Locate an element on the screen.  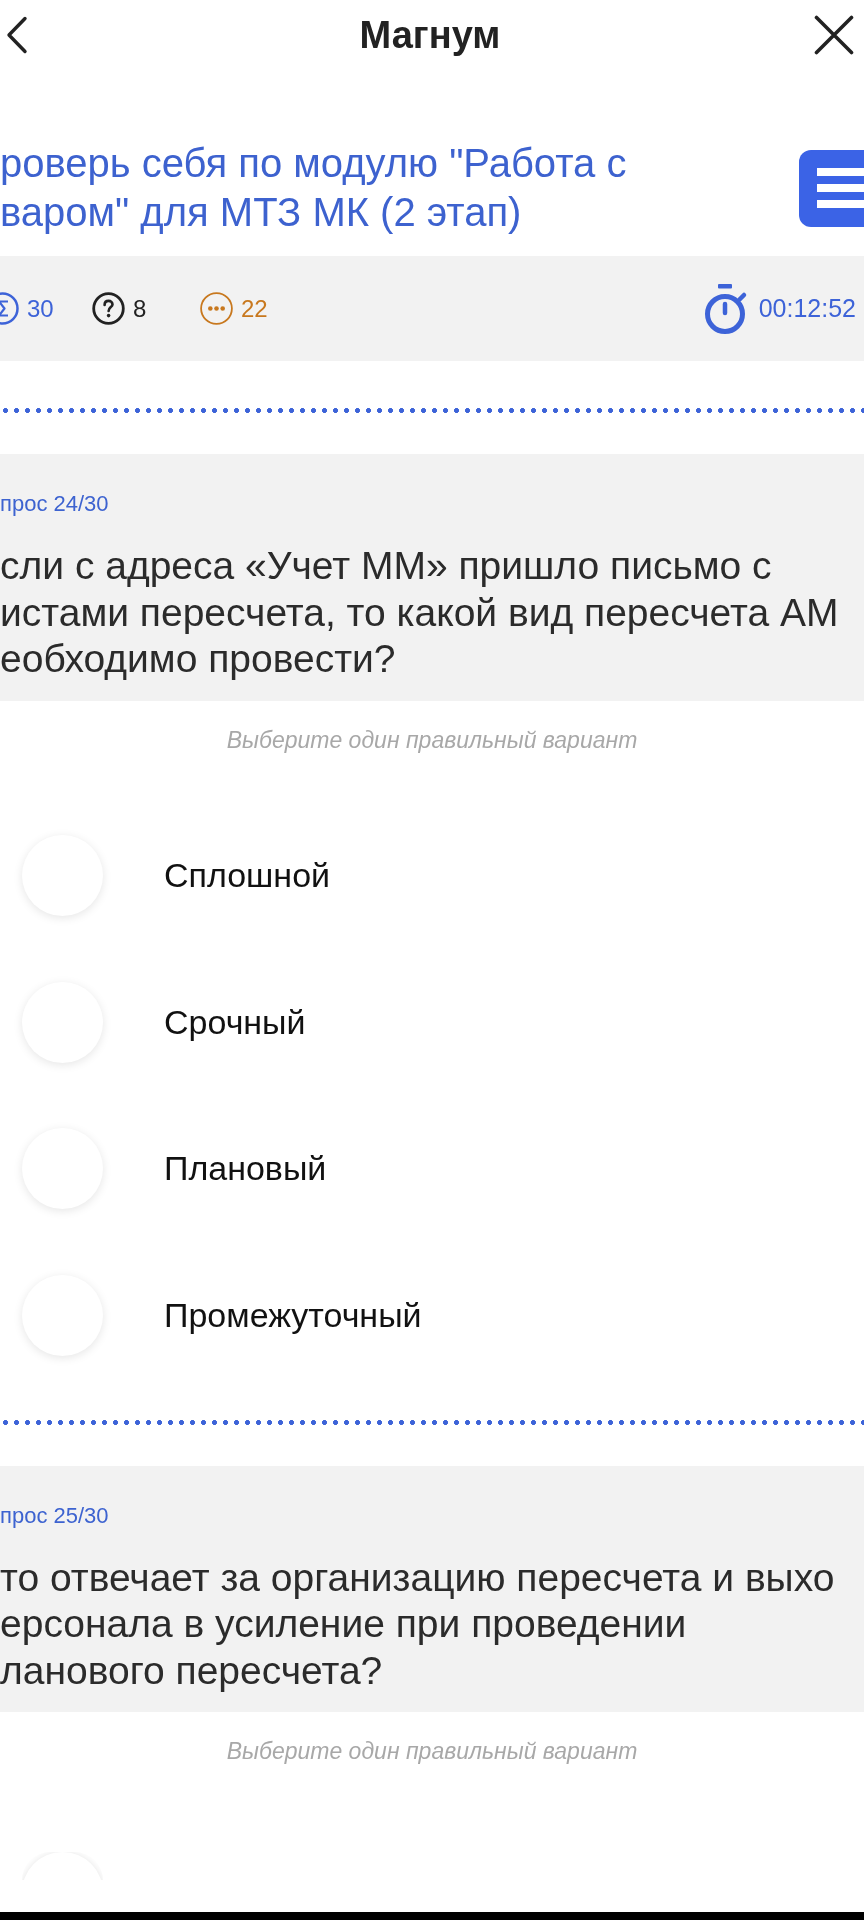
question-number: прос 24/30 is located at coordinates (55, 504).